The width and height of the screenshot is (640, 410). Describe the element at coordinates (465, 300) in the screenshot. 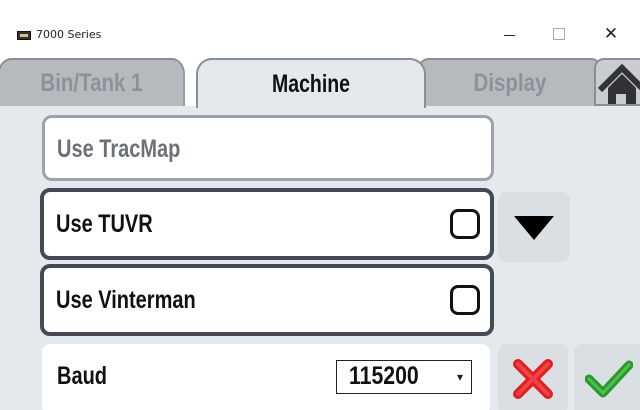

I see `vinterman-checkbox` at that location.